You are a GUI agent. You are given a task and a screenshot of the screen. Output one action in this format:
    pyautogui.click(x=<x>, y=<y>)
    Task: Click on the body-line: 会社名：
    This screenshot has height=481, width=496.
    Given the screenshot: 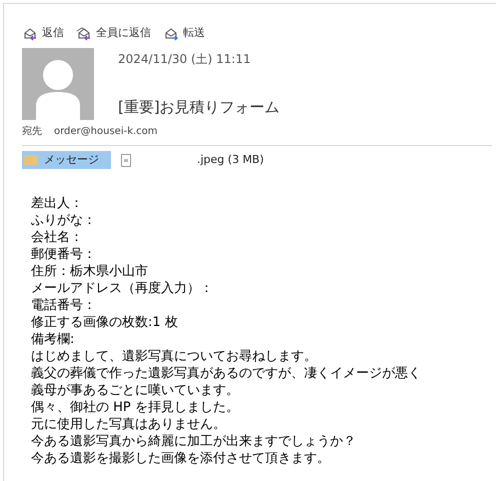 What is the action you would take?
    pyautogui.click(x=57, y=237)
    